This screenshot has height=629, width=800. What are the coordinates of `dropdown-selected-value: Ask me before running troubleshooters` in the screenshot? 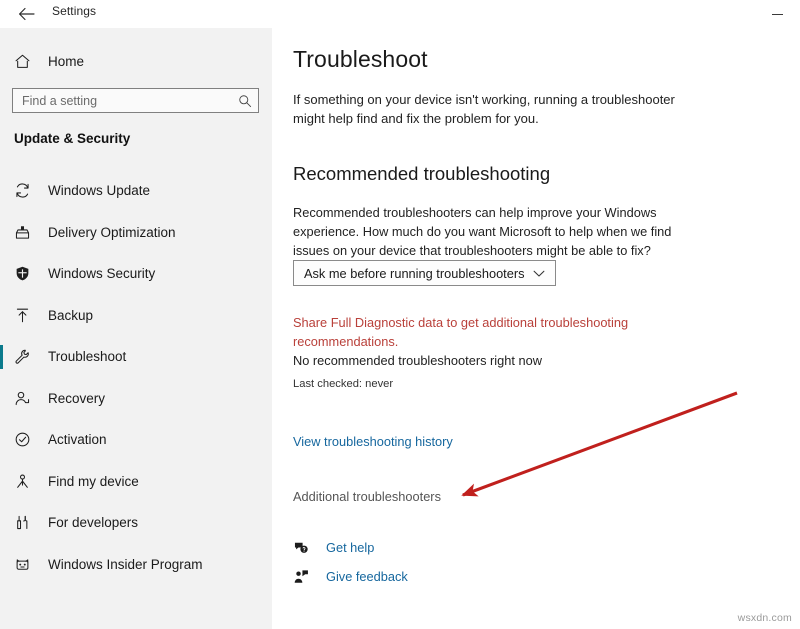 It's located at (414, 273).